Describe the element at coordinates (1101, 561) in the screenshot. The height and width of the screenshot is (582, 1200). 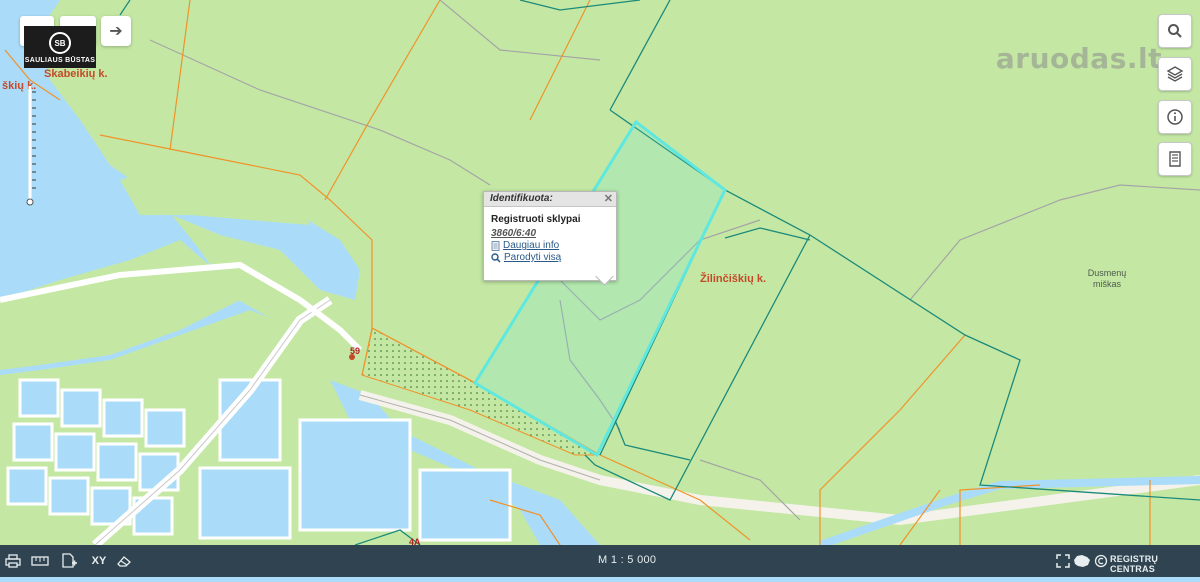
I see `copyright-icon` at that location.